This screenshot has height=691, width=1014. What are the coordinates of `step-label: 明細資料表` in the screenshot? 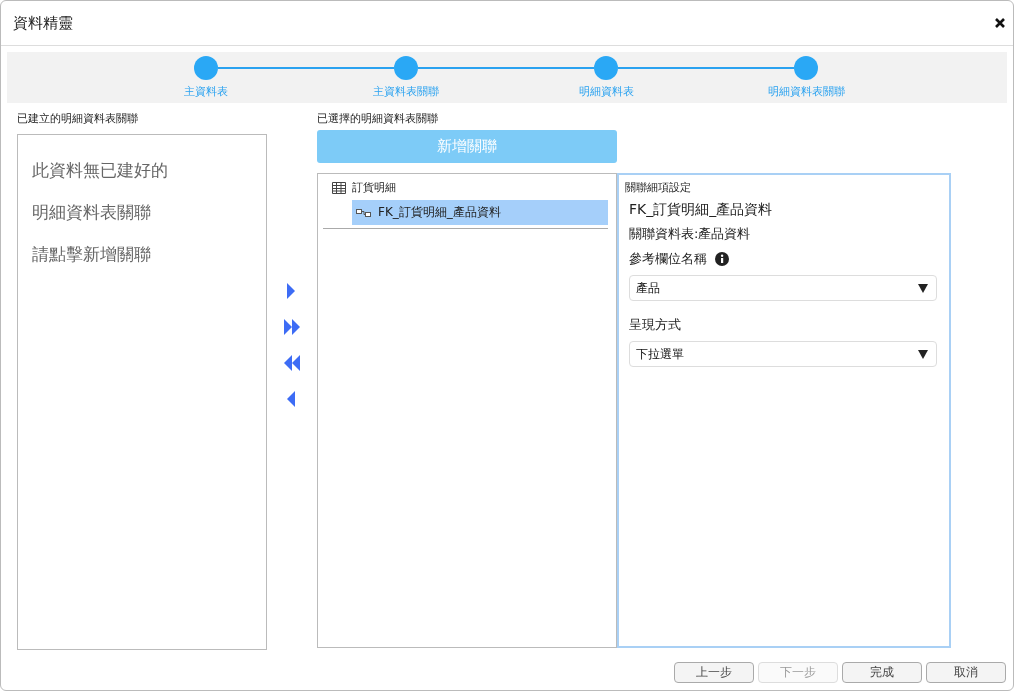 It's located at (606, 91).